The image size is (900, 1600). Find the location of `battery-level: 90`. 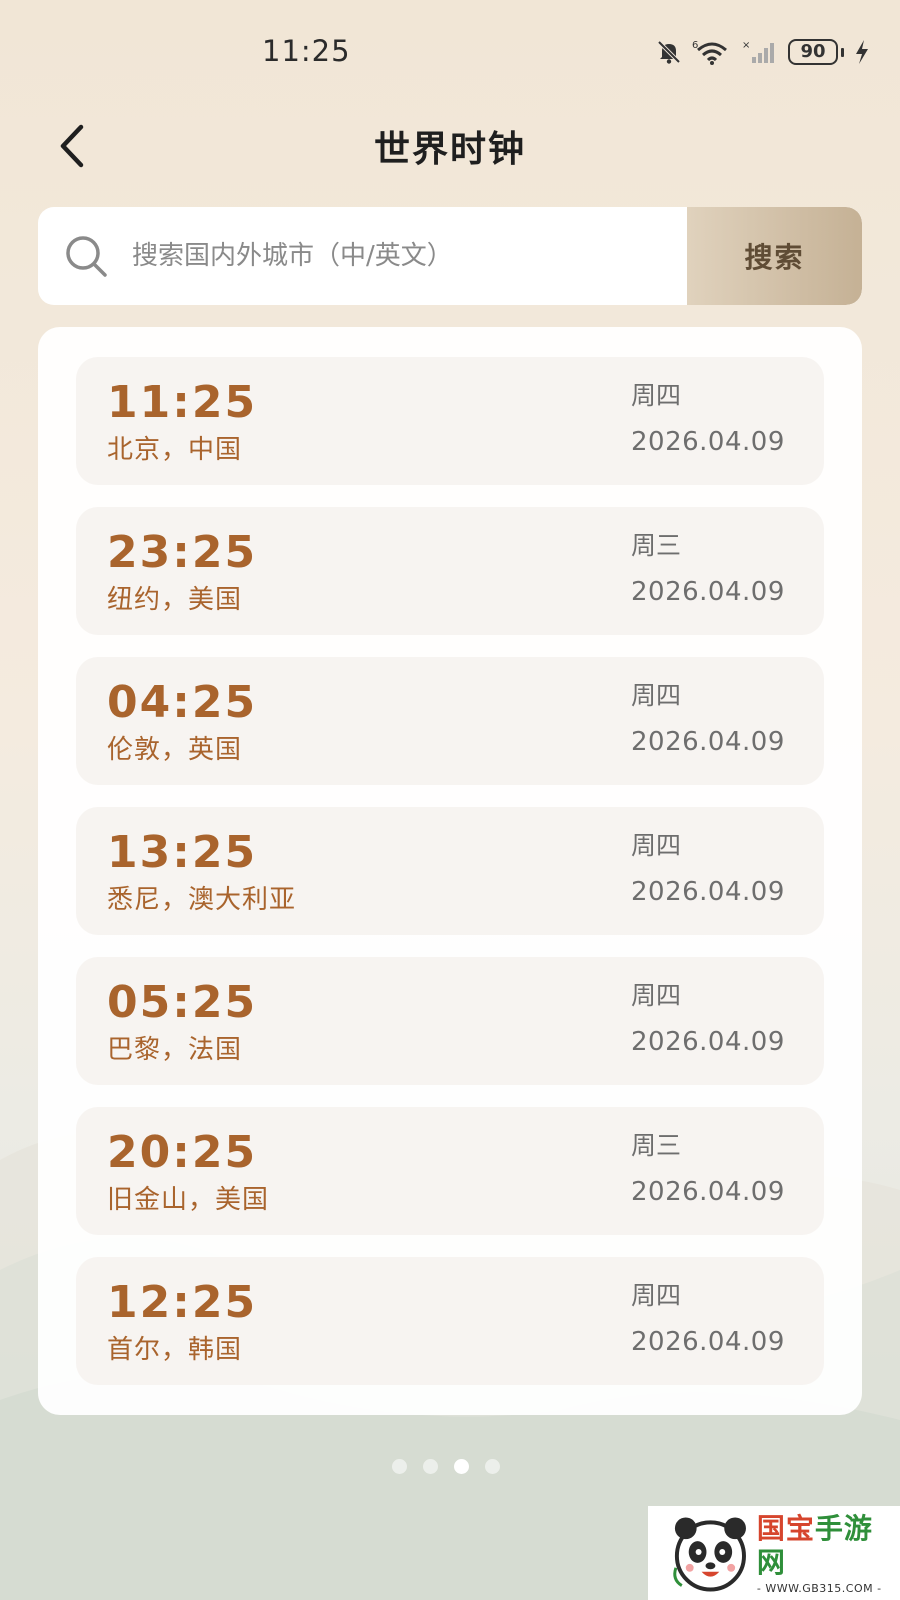

battery-level: 90 is located at coordinates (813, 52).